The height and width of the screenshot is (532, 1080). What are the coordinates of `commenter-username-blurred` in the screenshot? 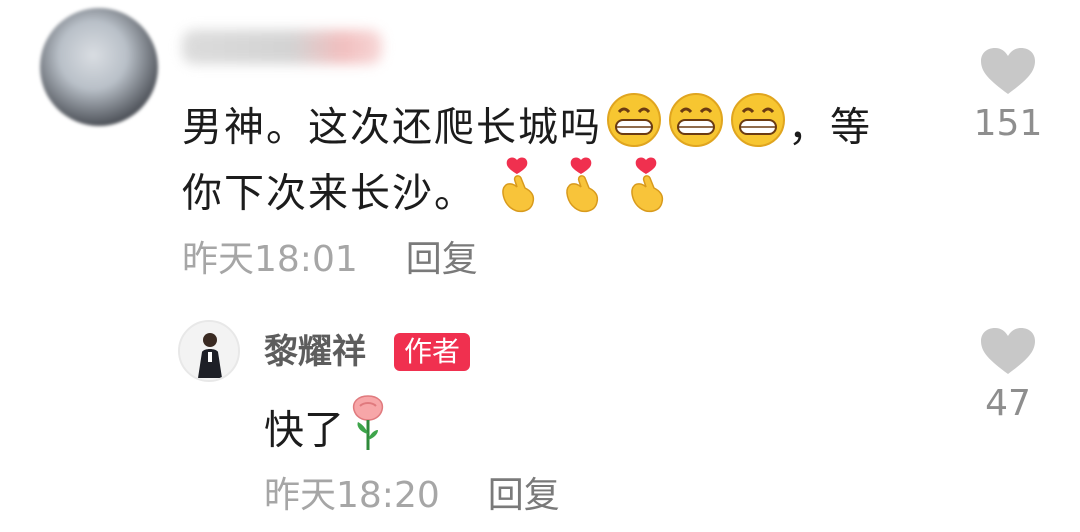 It's located at (282, 47).